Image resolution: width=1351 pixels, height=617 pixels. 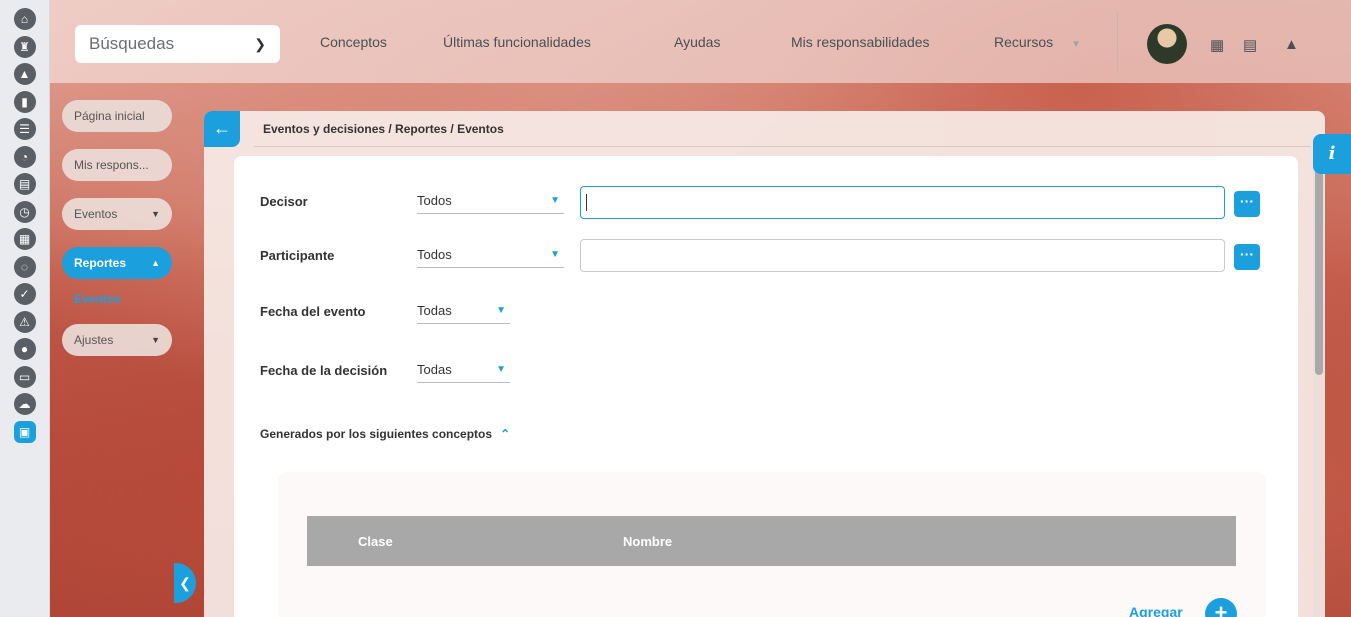 What do you see at coordinates (24, 266) in the screenshot?
I see `cycle-icon: ◌` at bounding box center [24, 266].